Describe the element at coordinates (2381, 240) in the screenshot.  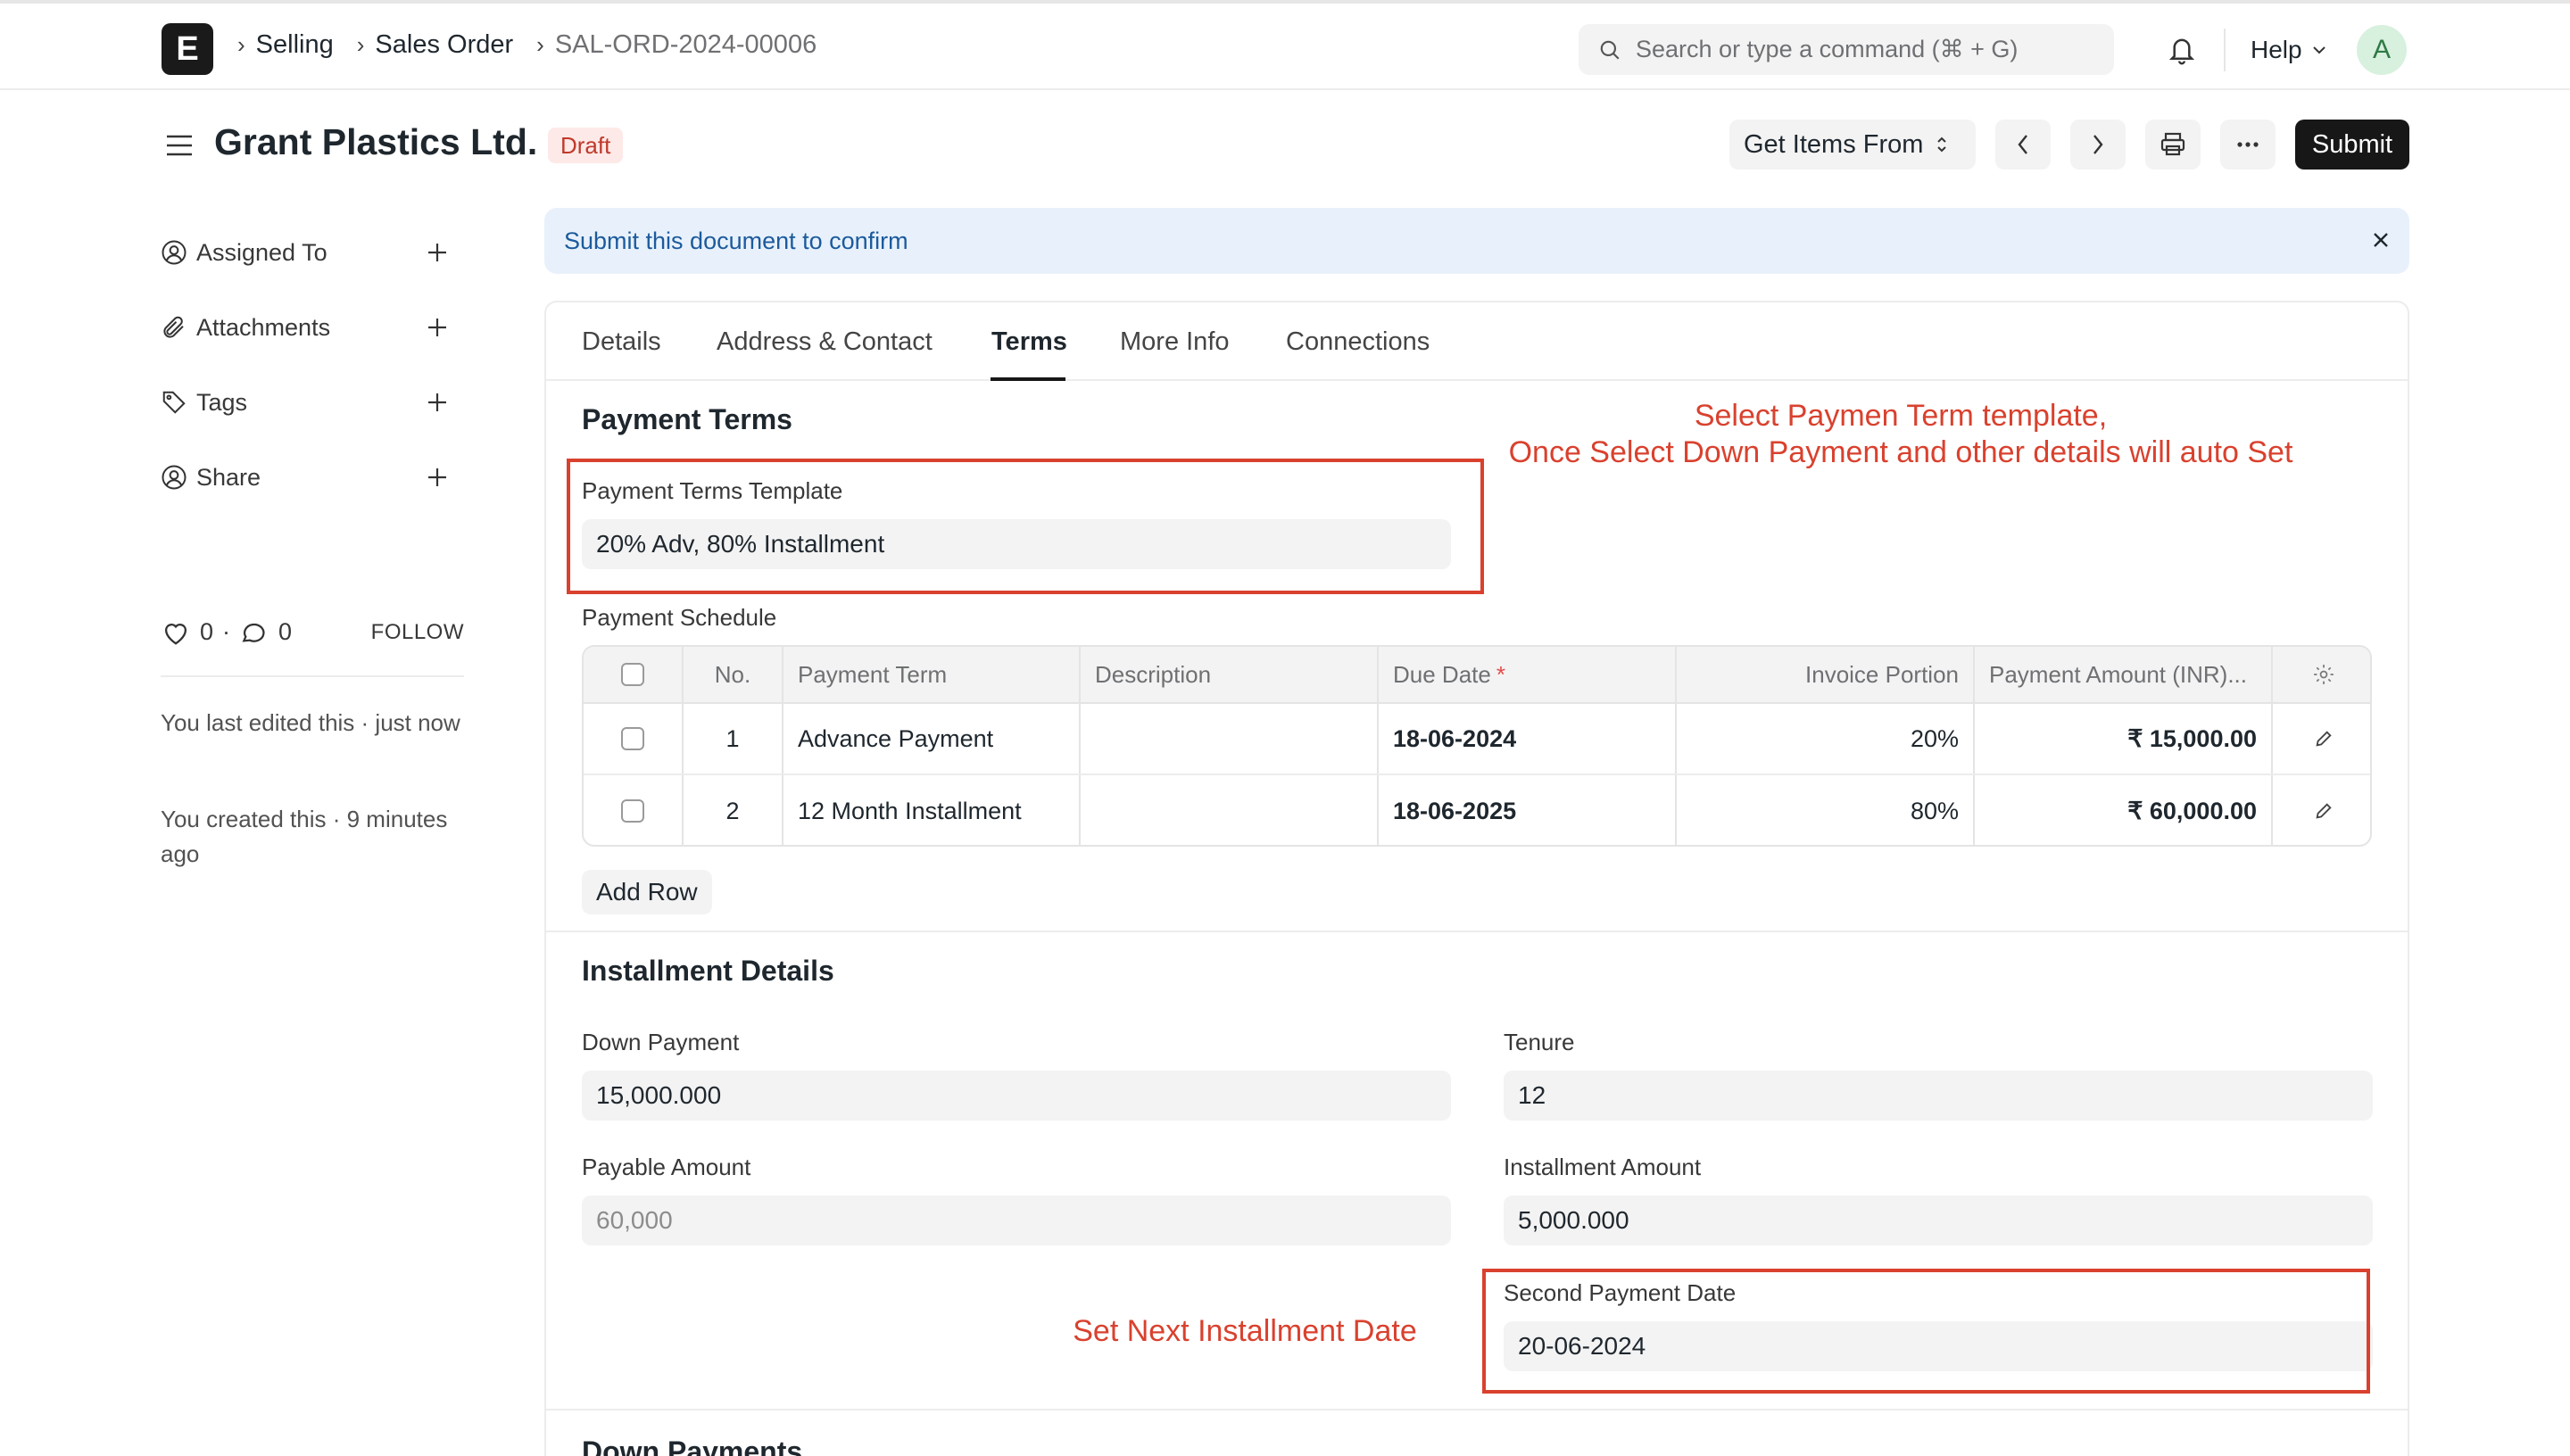
I see `close-icon` at that location.